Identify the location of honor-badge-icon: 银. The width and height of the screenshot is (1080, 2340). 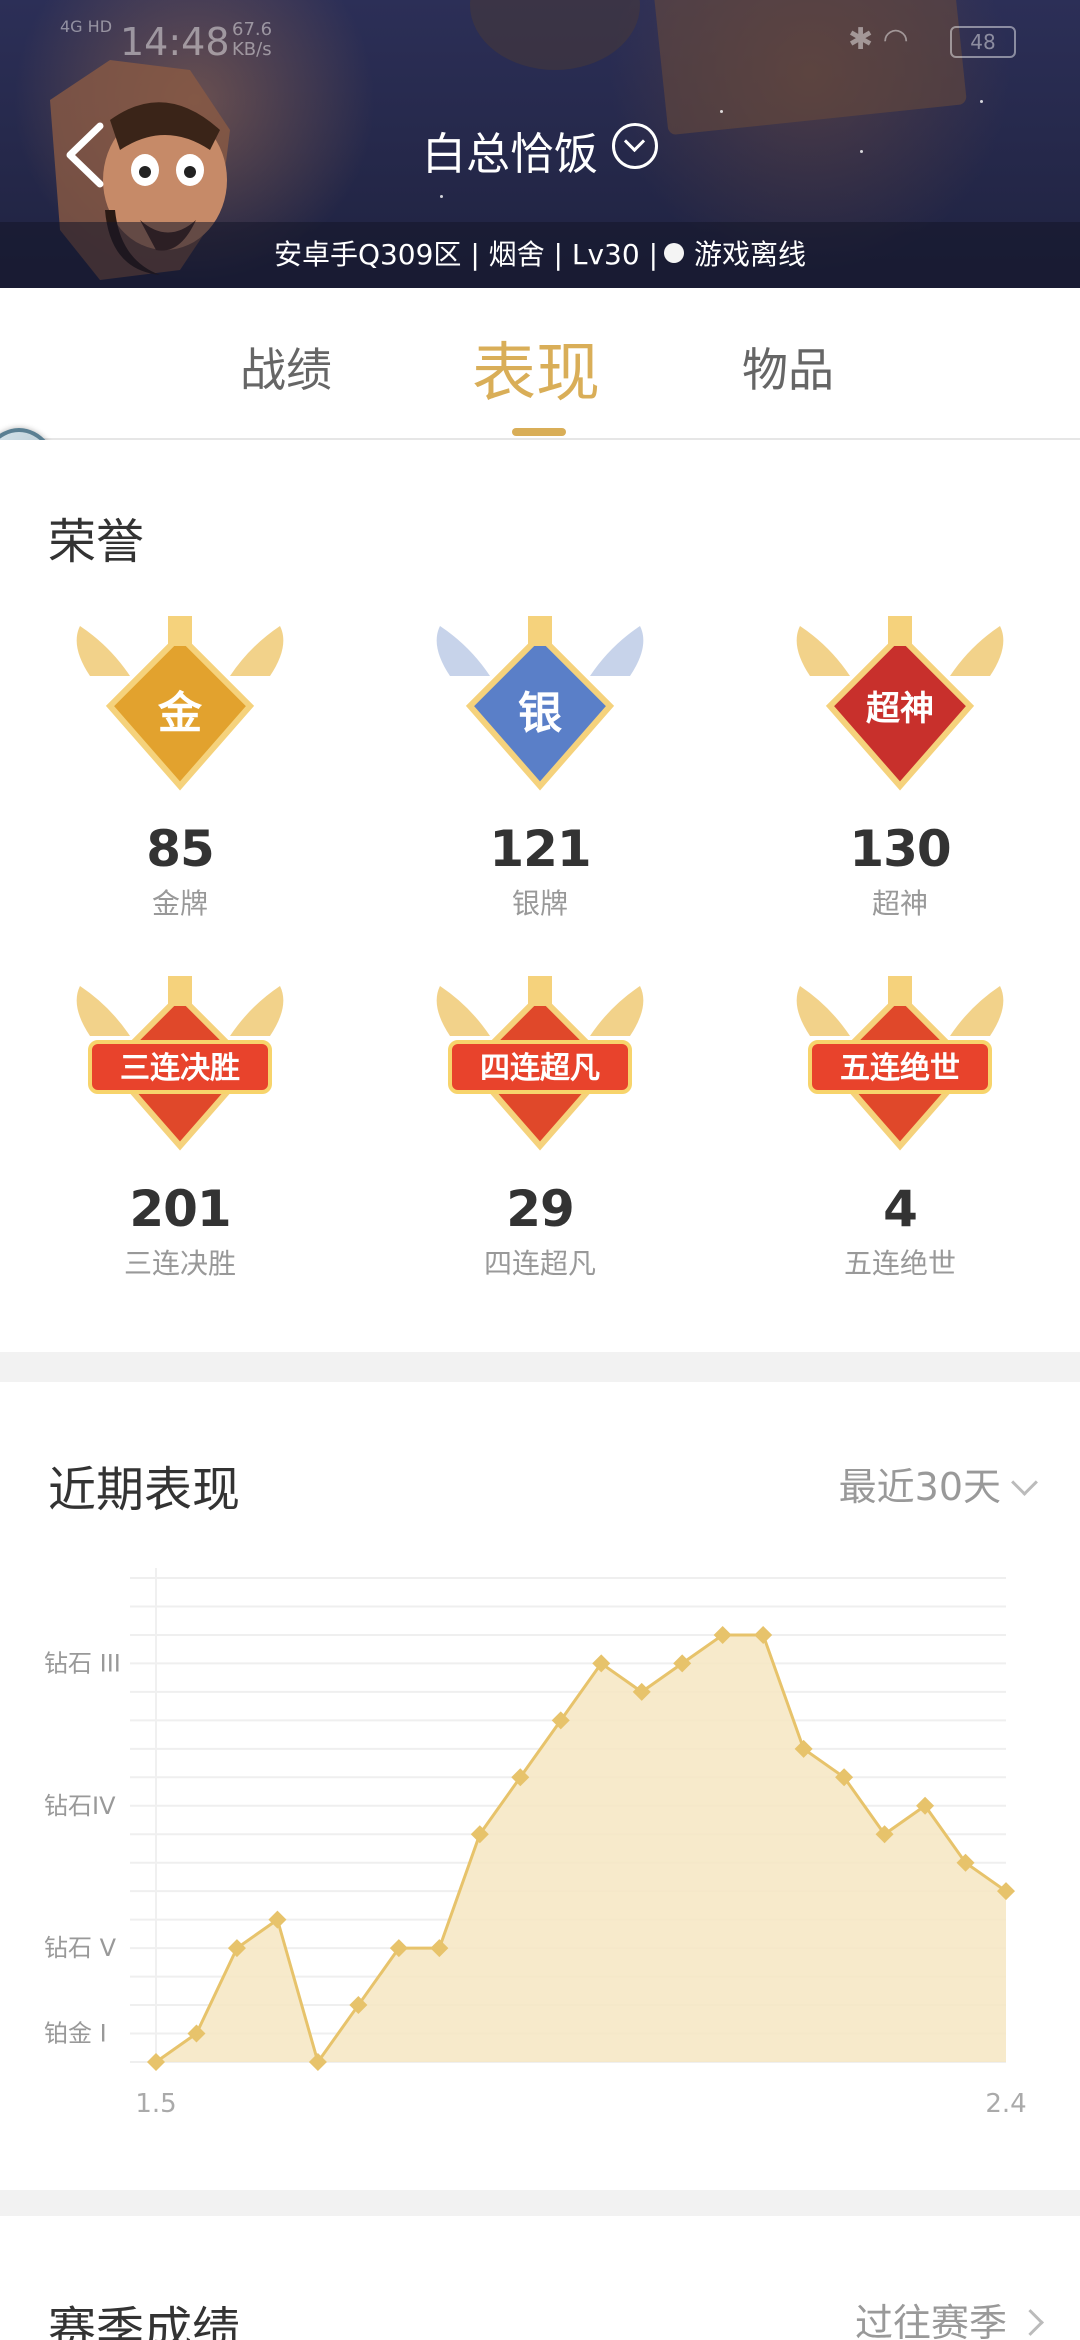
(540, 703).